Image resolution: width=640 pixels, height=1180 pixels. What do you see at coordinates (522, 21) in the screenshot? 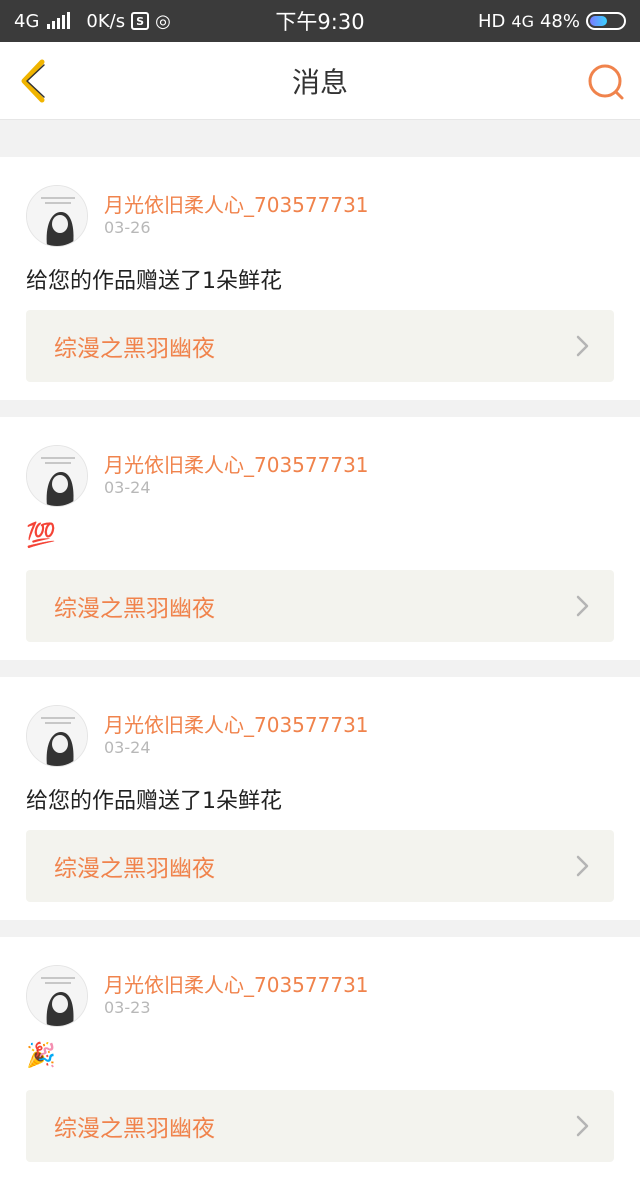
I see `network-right: 4G` at bounding box center [522, 21].